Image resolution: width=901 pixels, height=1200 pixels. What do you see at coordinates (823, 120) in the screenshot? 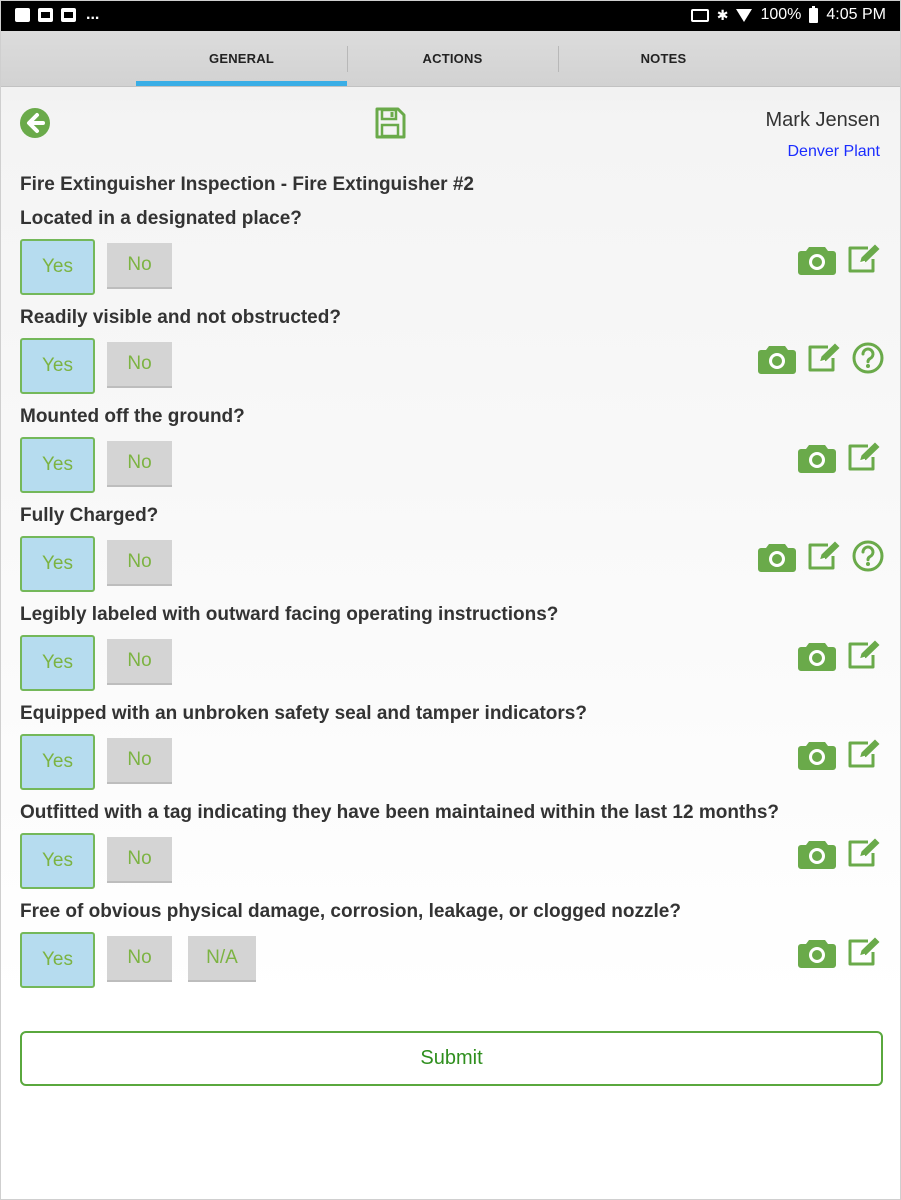
I see `user-name: Mark Jensen` at bounding box center [823, 120].